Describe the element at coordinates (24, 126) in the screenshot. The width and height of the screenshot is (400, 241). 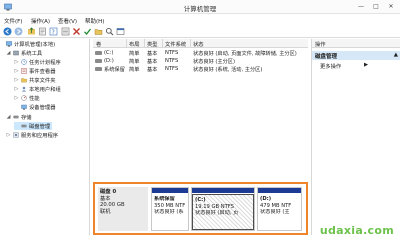
I see `disk-icon` at that location.